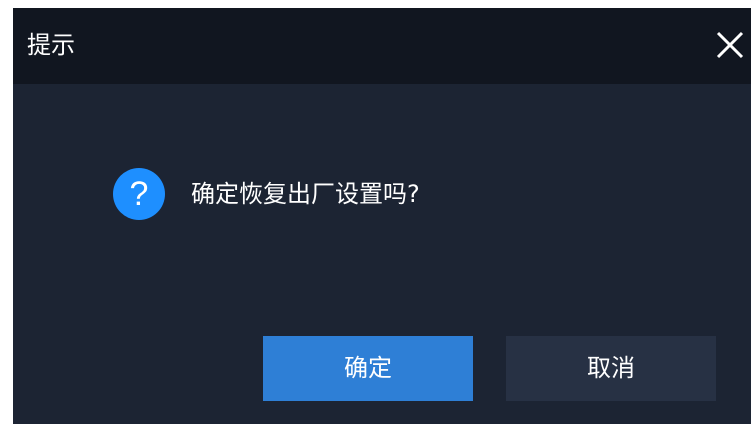 This screenshot has height=437, width=751. Describe the element at coordinates (51, 45) in the screenshot. I see `dialog-title: 提示` at that location.